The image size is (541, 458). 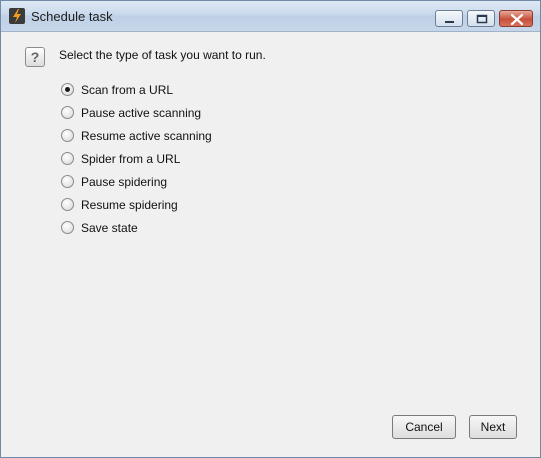 I want to click on prompt-text: Select the type of task you want to run., so click(x=162, y=55).